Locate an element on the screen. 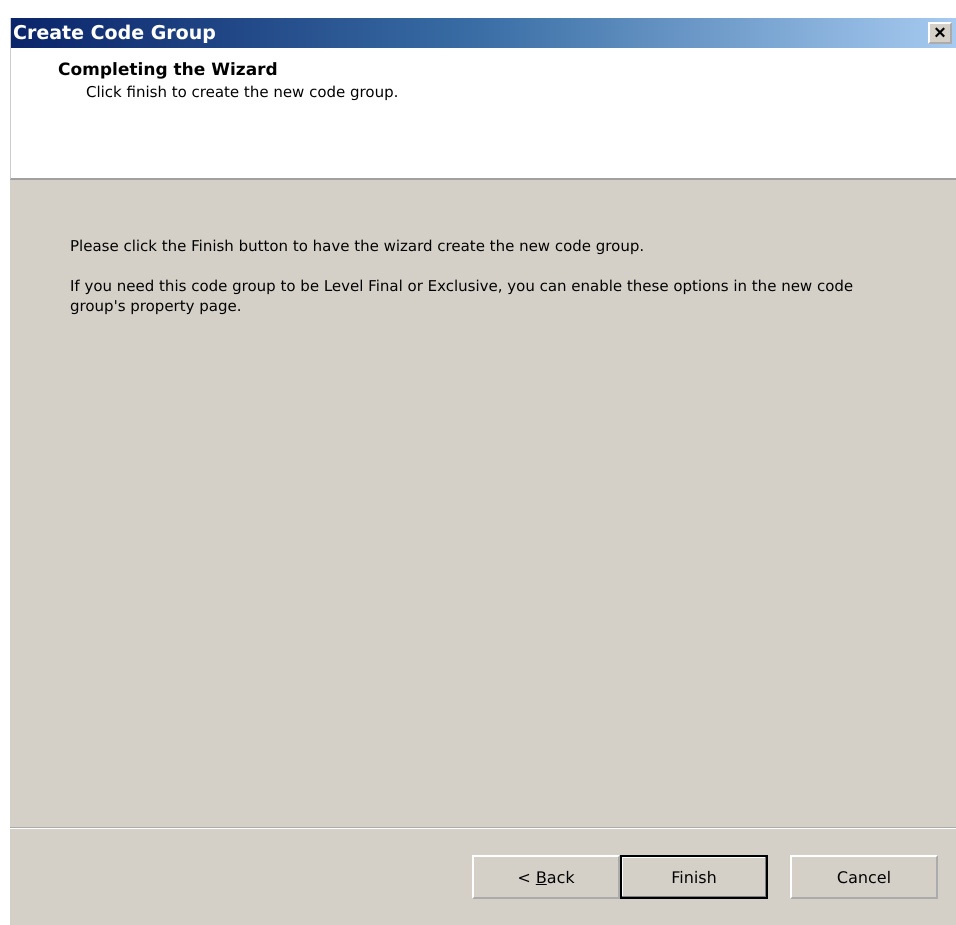  wizard-button: Finish is located at coordinates (694, 877).